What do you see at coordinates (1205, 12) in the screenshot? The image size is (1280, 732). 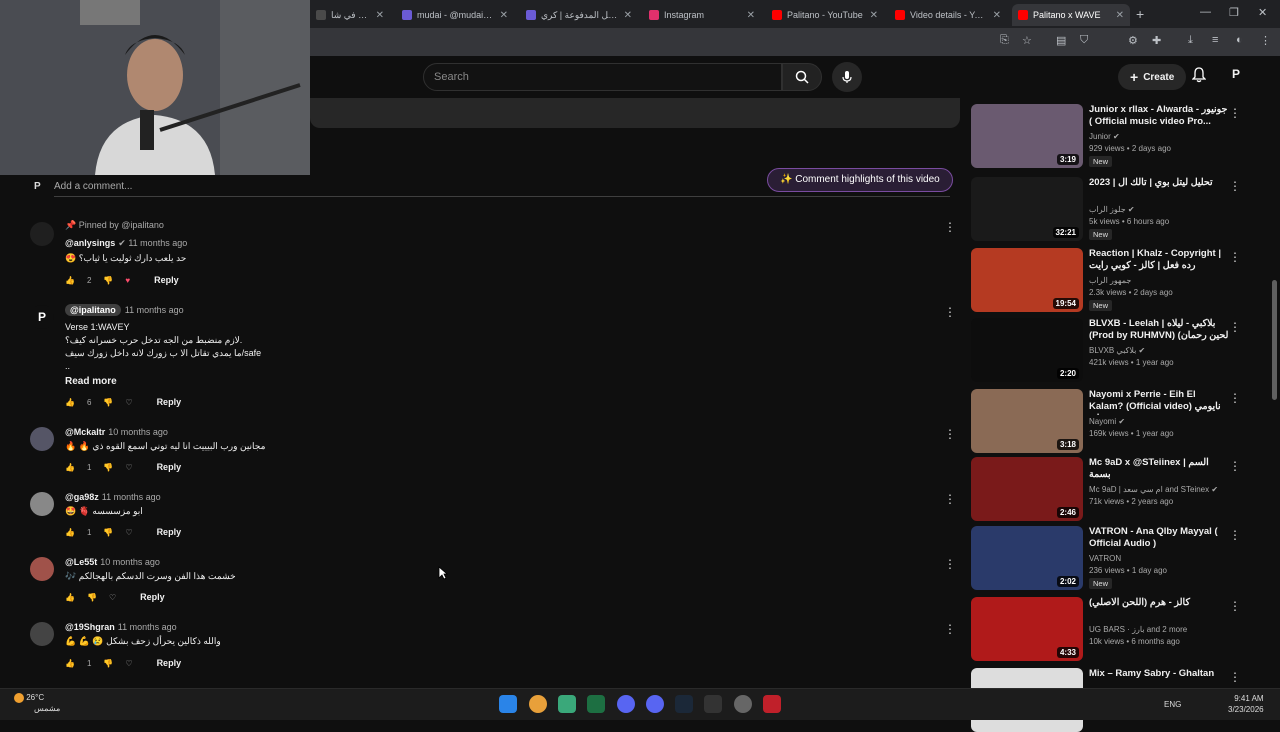 I see `minimize-button: —` at bounding box center [1205, 12].